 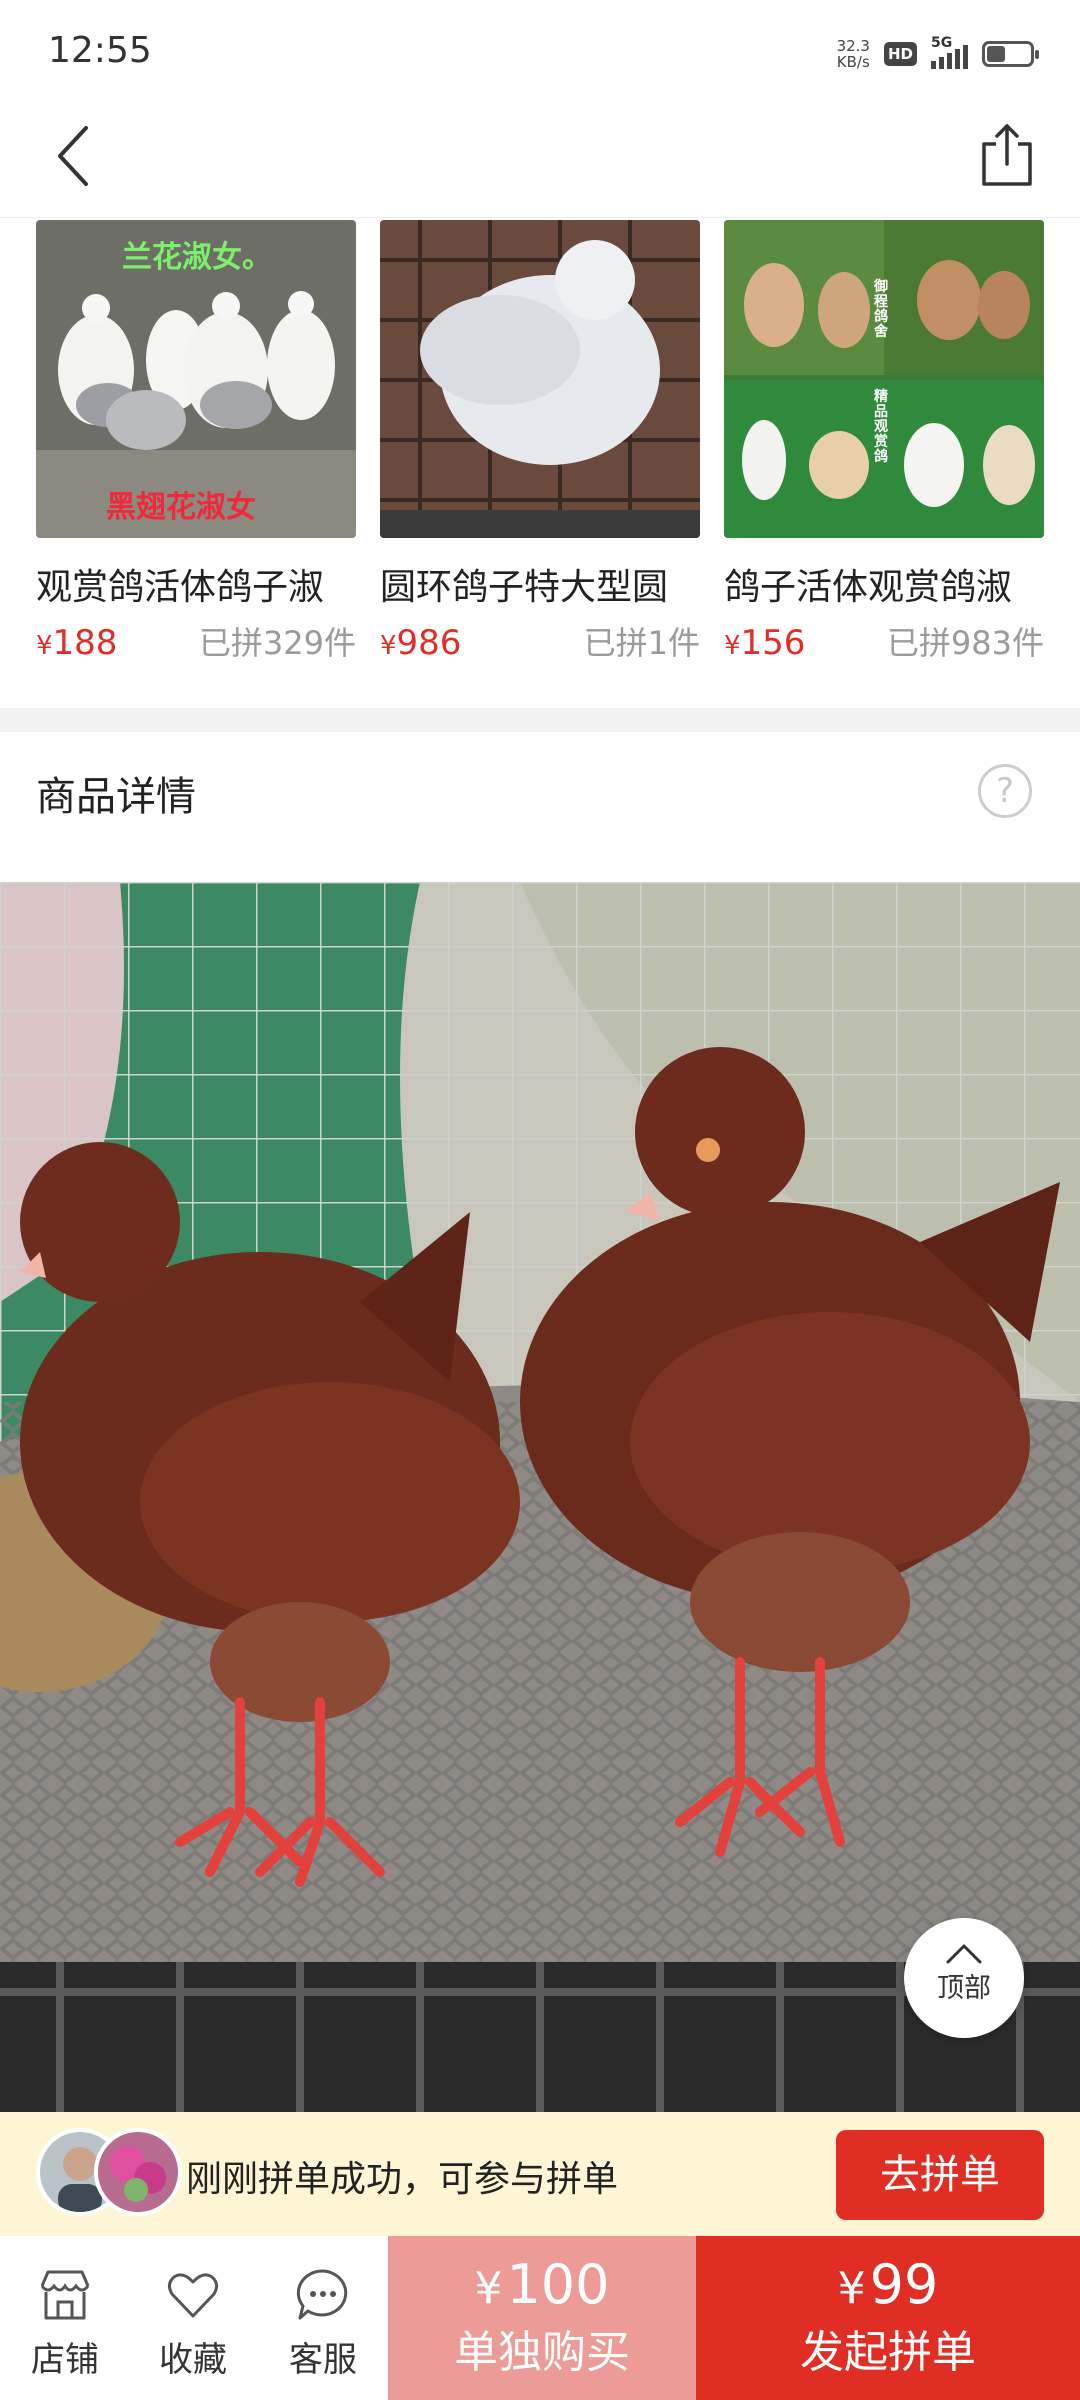 I want to click on store-icon, so click(x=65, y=2295).